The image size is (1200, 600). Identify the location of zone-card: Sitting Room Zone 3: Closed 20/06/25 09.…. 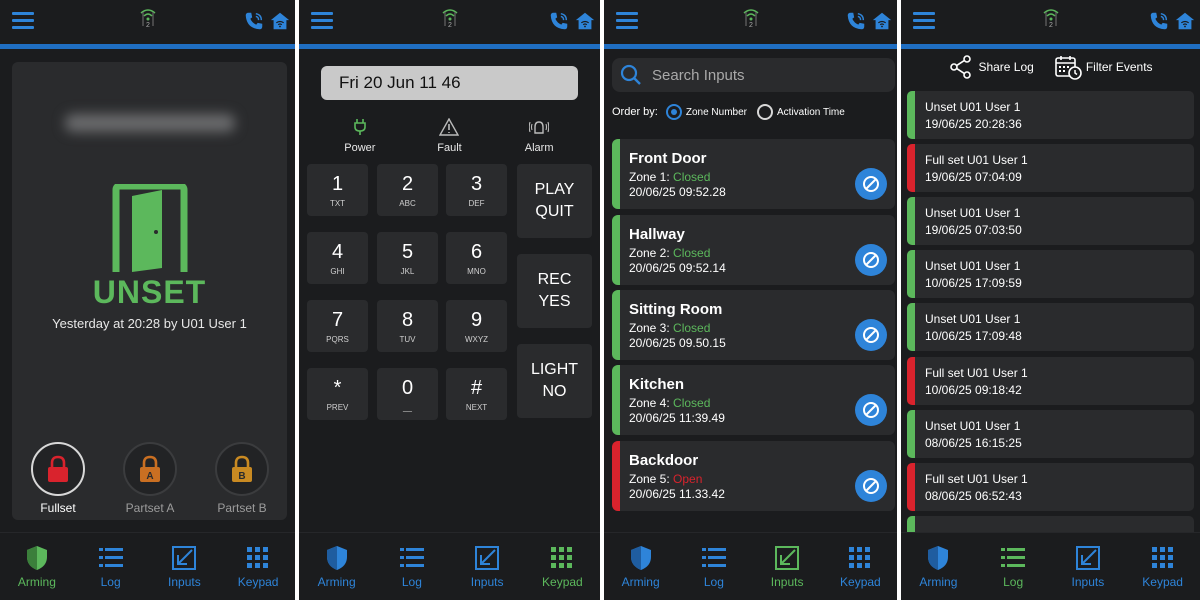
(753, 325).